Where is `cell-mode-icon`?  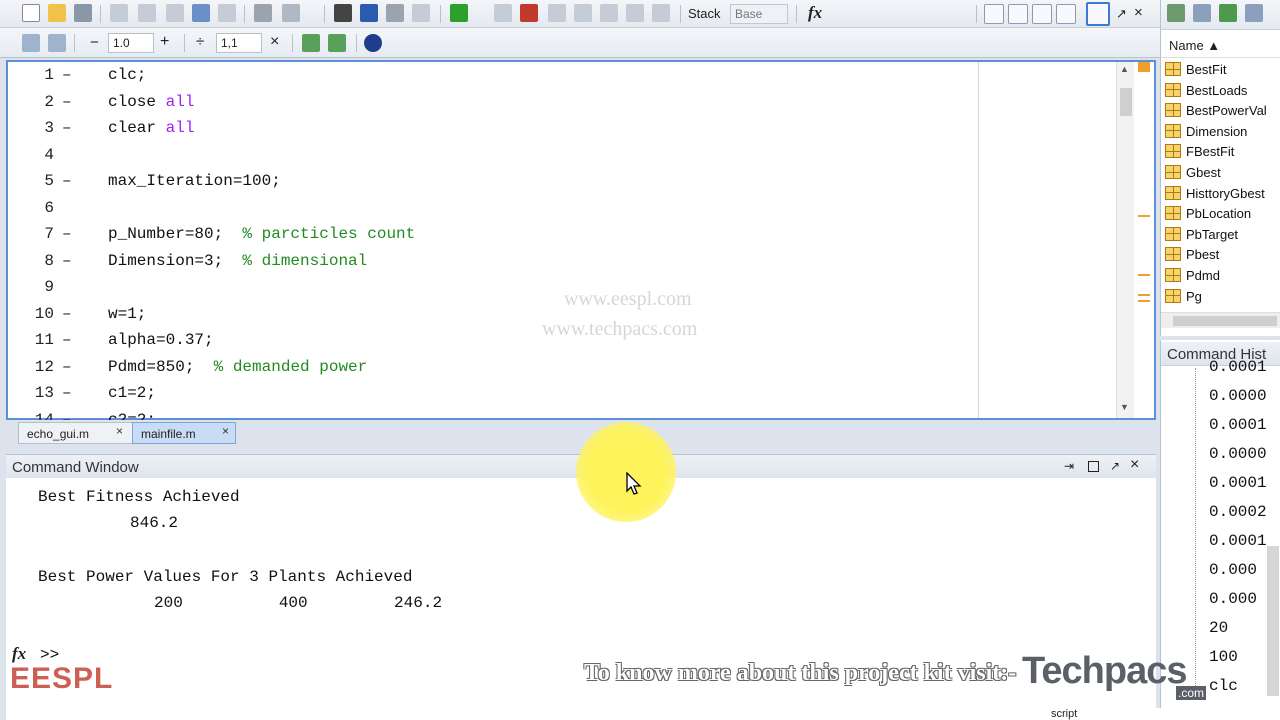
cell-mode-icon is located at coordinates (311, 43).